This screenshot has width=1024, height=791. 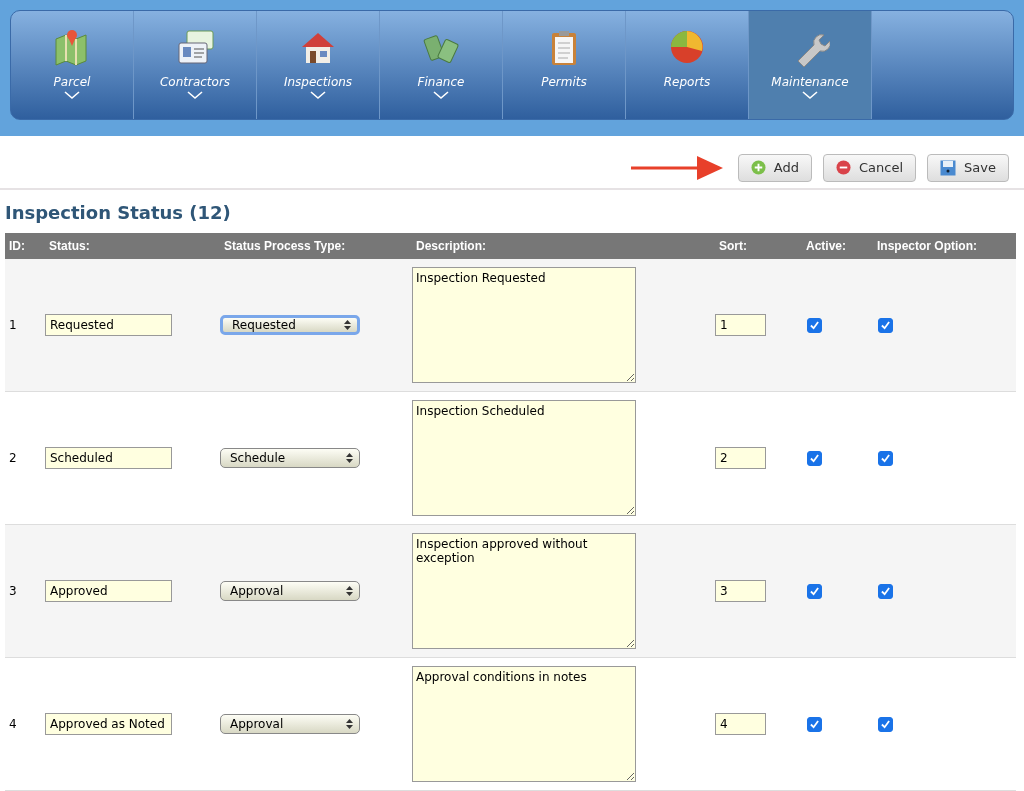 I want to click on cancel-button: Cancel, so click(x=870, y=167).